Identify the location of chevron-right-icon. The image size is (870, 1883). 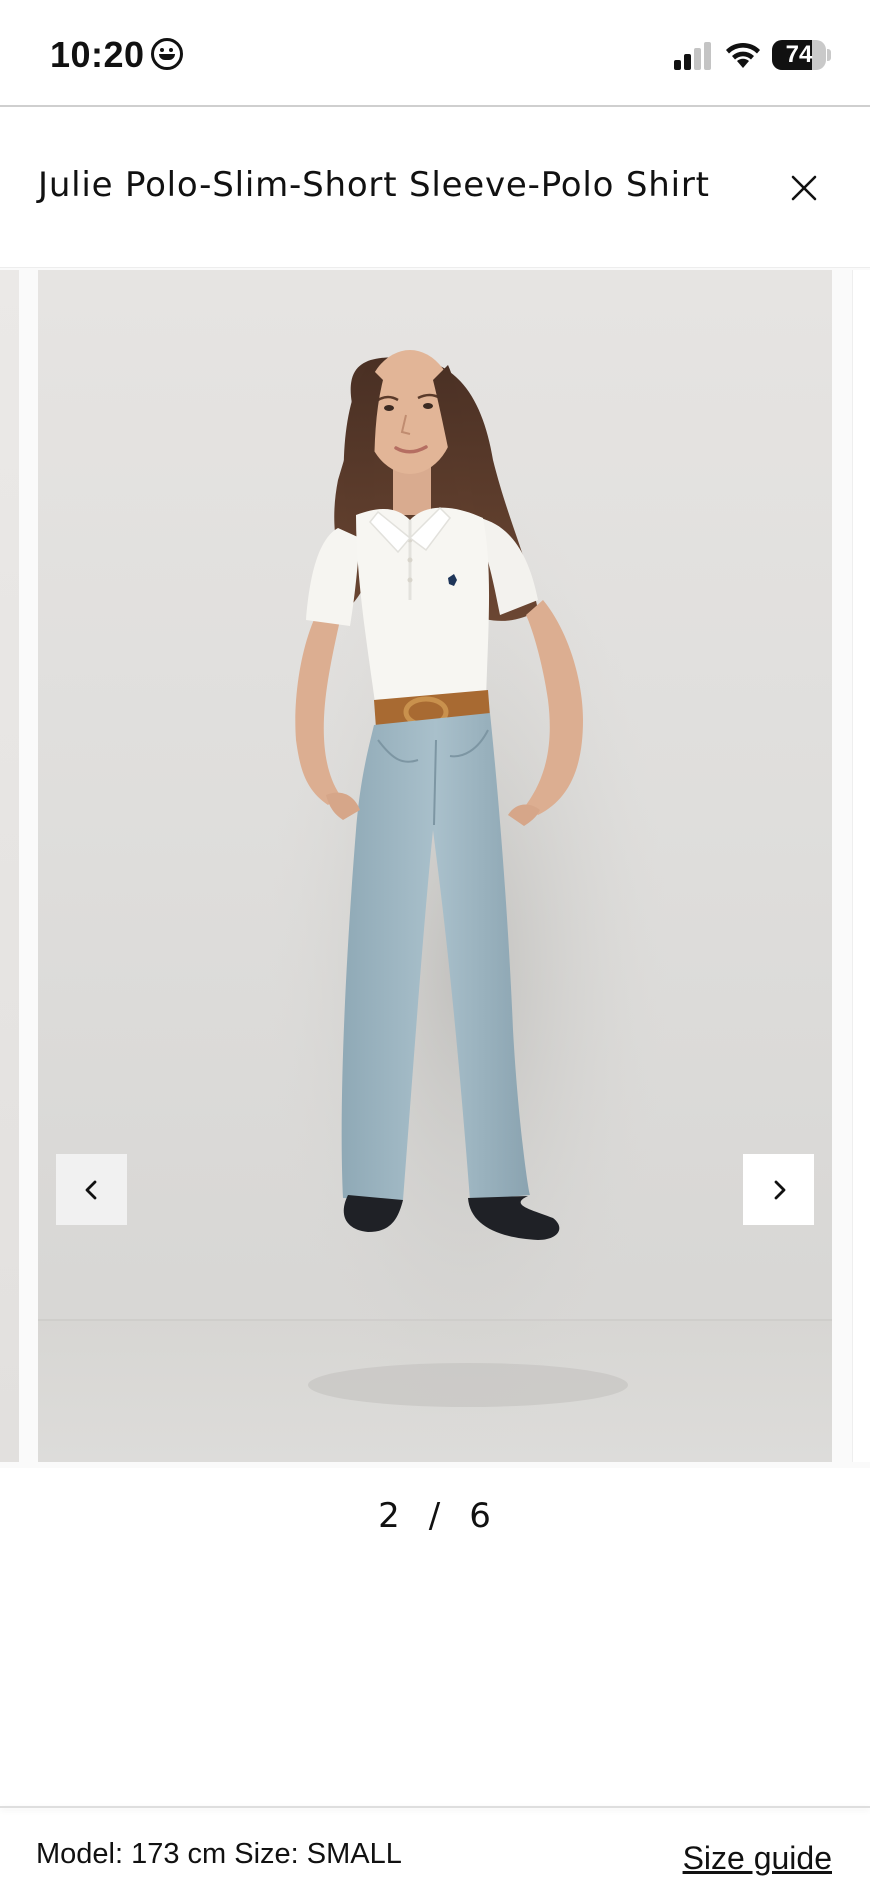
(779, 1189).